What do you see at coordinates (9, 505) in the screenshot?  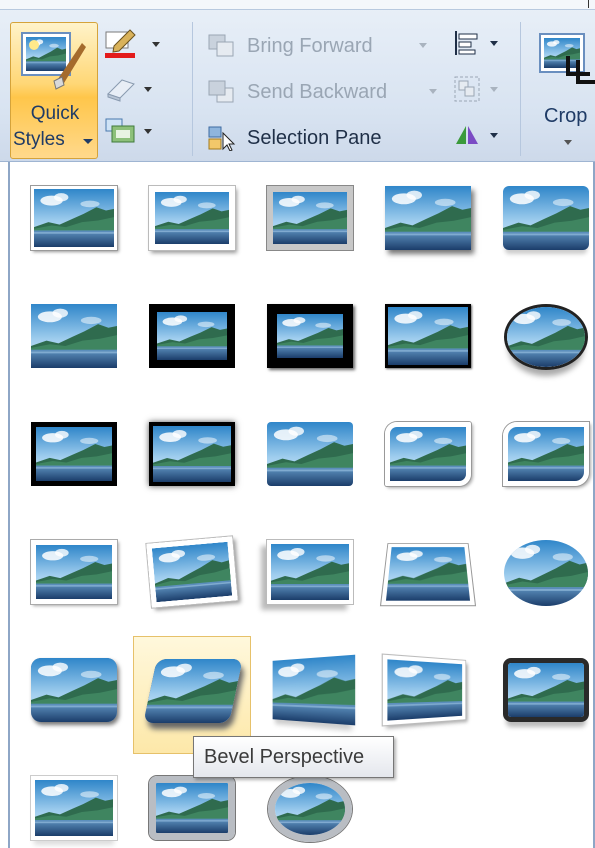 I see `gallery-left-border` at bounding box center [9, 505].